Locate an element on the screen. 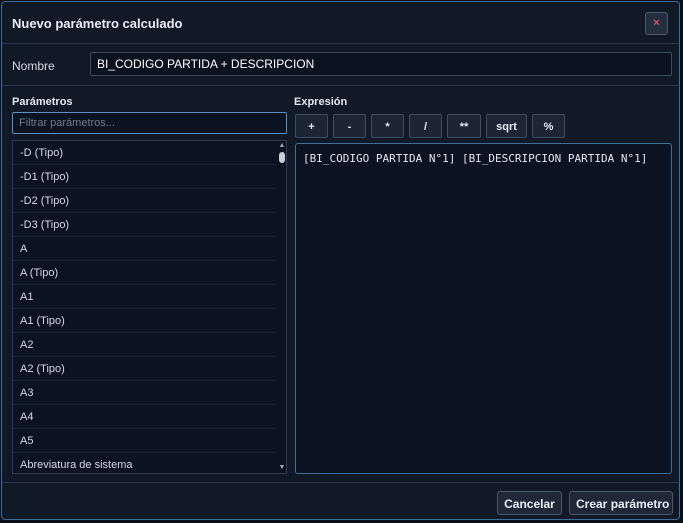 Image resolution: width=683 pixels, height=523 pixels. list-item: A2 is located at coordinates (144, 345).